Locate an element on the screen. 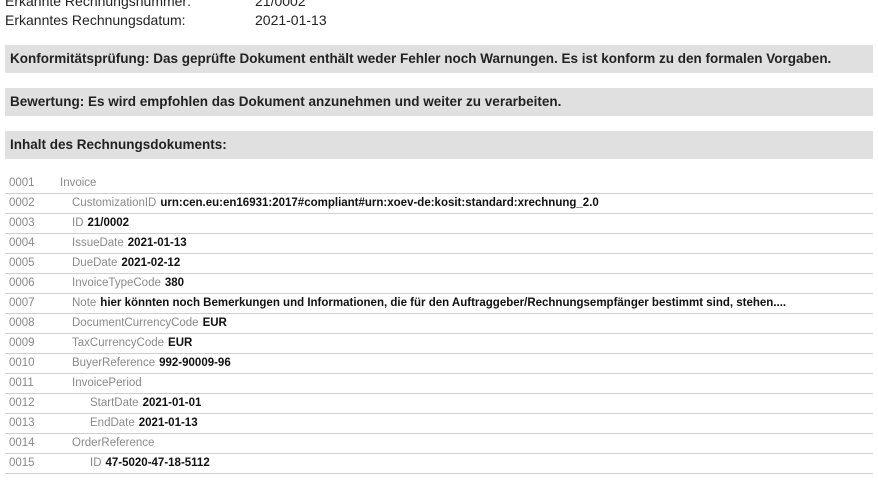 The height and width of the screenshot is (480, 878). element-name: DocumentCurrencyCode is located at coordinates (135, 323).